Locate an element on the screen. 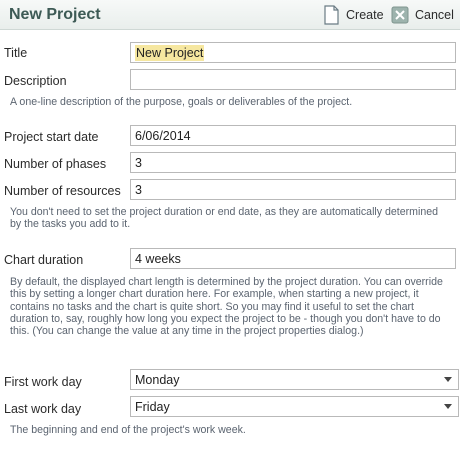 This screenshot has height=452, width=460. create-button: Create is located at coordinates (353, 14).